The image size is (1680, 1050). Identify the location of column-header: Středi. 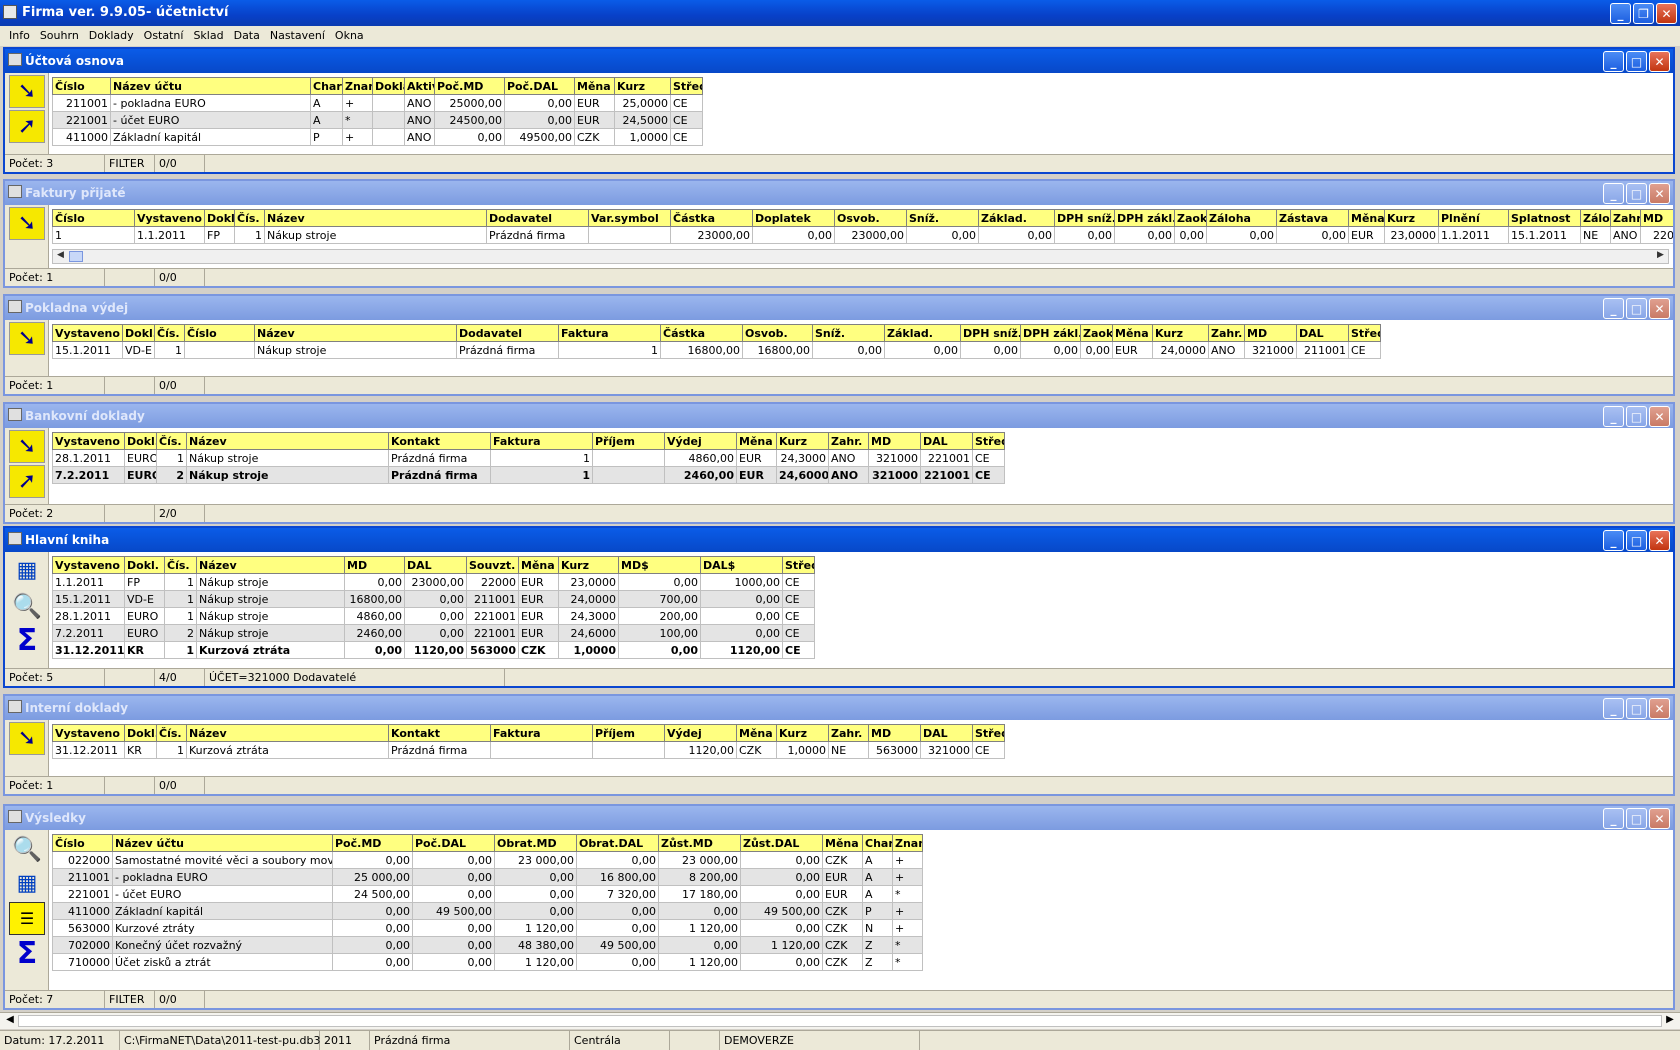
(686, 86).